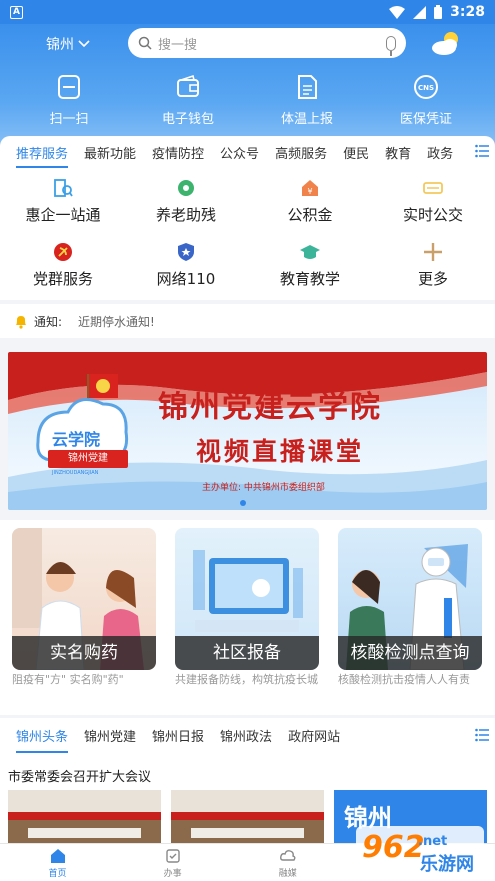 Image resolution: width=495 pixels, height=881 pixels. I want to click on service-more: 更多, so click(433, 265).